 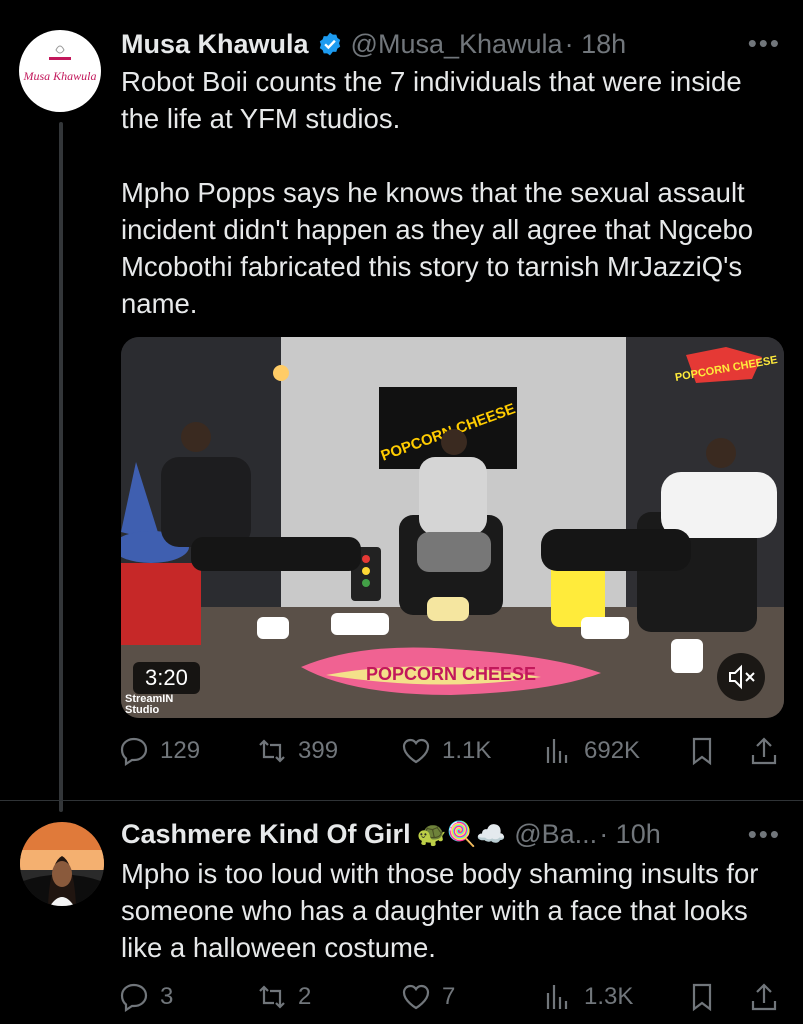 I want to click on tweet-actions: 3 2 7 1.3K, so click(x=450, y=997).